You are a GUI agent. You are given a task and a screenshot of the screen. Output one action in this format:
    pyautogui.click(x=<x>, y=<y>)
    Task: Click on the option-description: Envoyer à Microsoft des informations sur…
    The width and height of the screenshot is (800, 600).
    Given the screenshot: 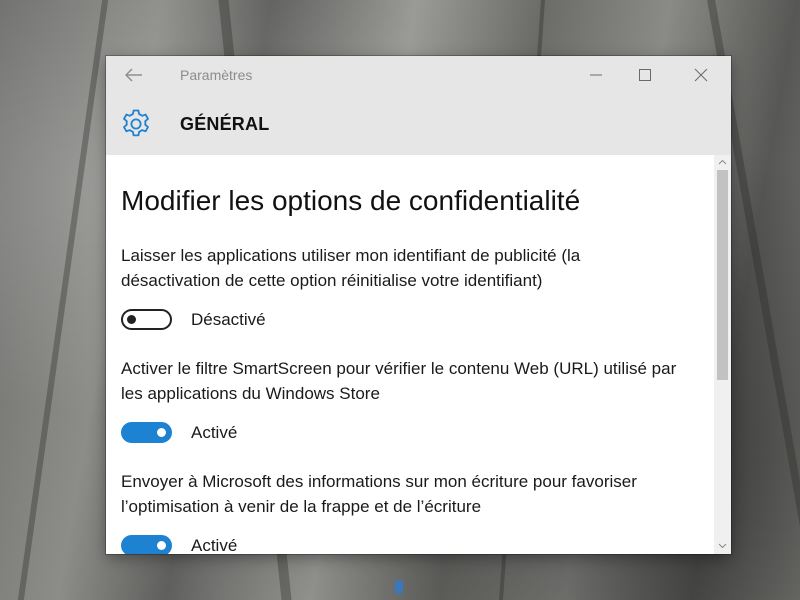 What is the action you would take?
    pyautogui.click(x=379, y=494)
    